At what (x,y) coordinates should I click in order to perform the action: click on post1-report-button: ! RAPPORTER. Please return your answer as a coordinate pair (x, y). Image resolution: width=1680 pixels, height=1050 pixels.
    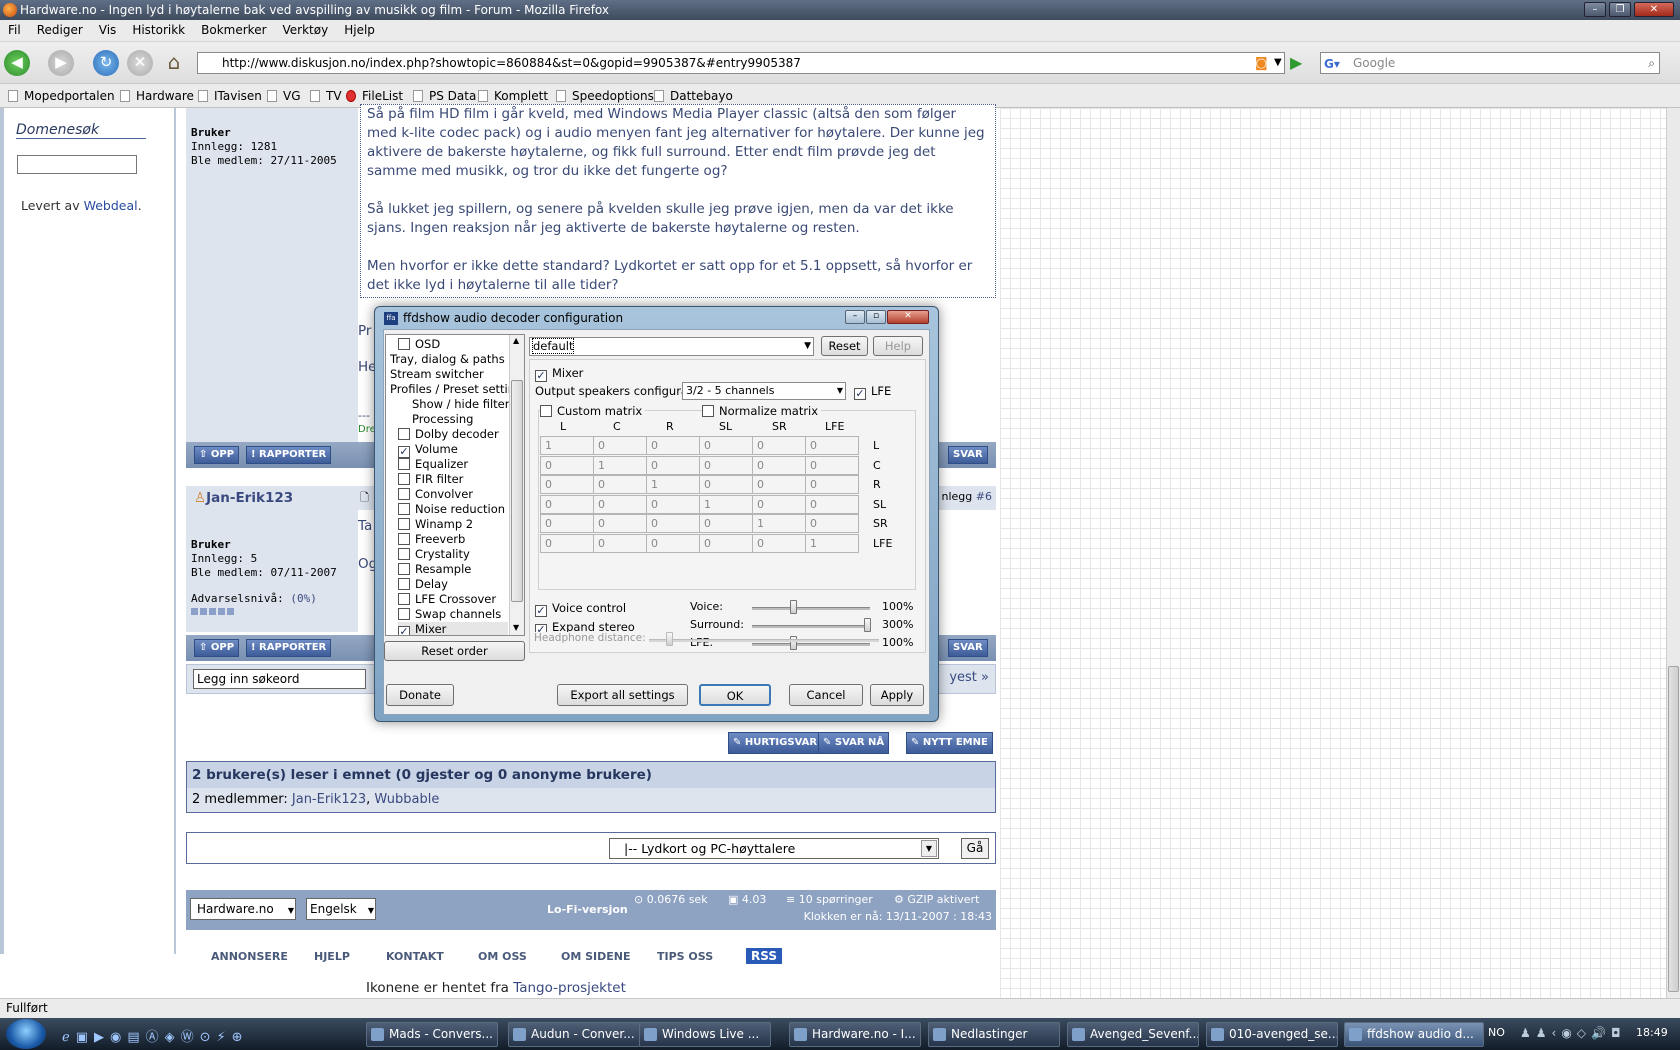
    Looking at the image, I should click on (289, 455).